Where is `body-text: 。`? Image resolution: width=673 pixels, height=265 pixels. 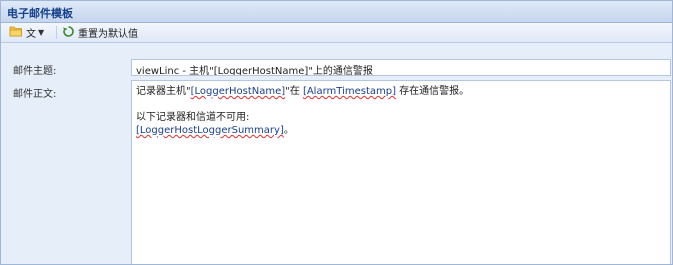
body-text: 。 is located at coordinates (288, 130).